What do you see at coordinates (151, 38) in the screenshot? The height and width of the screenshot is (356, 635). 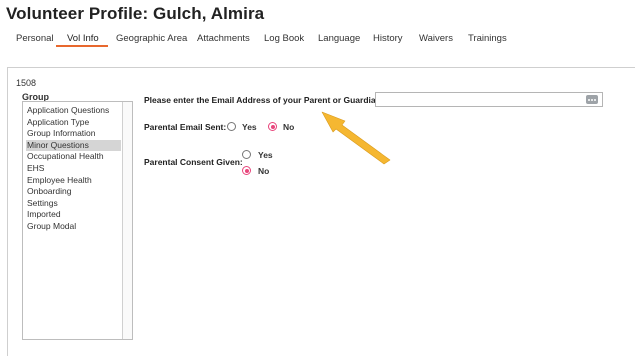 I see `tab-geographic-area: Geographic Area` at bounding box center [151, 38].